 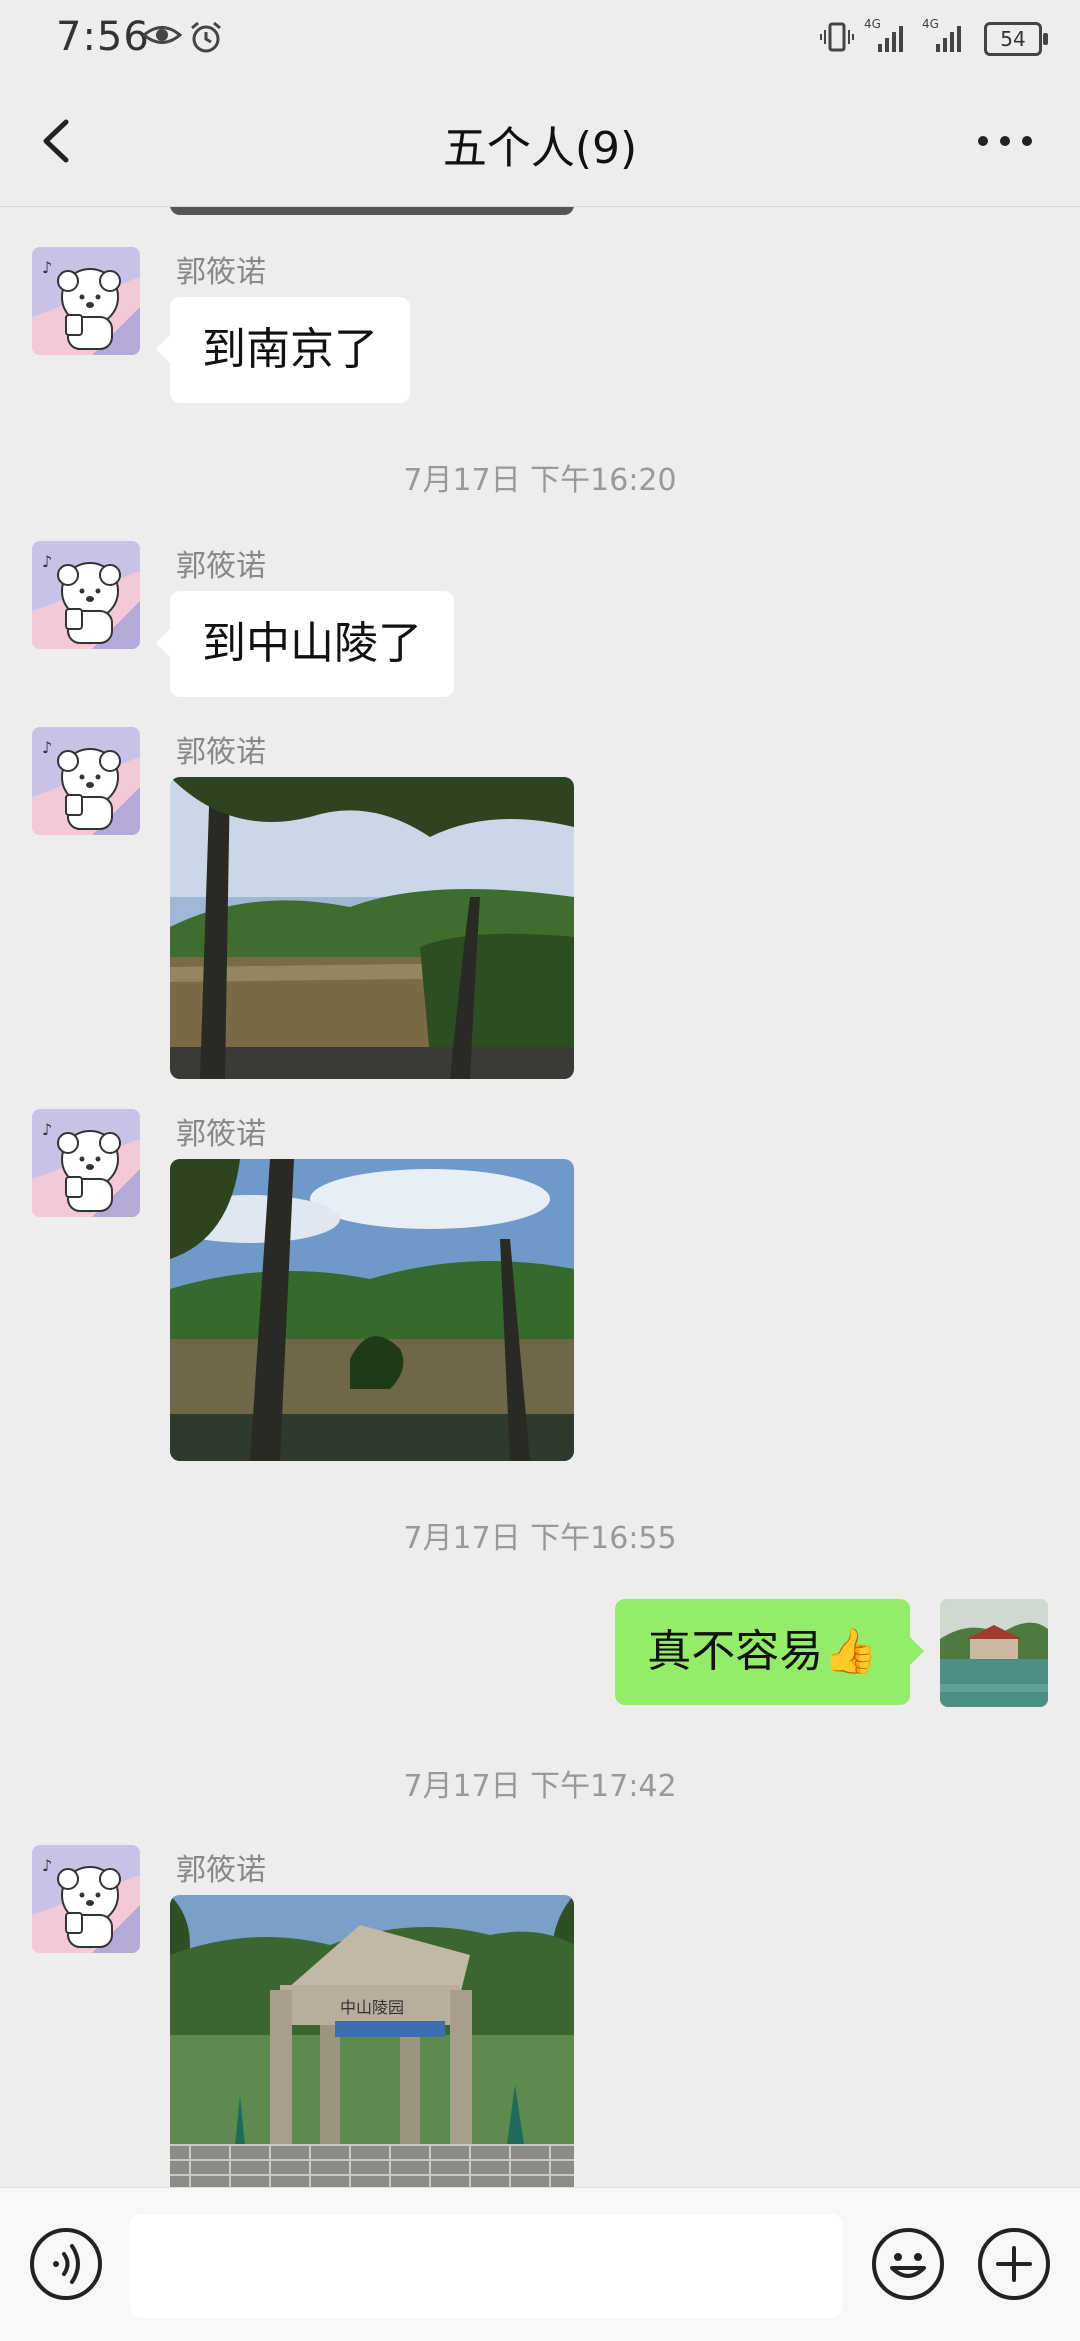 I want to click on chat-header: 五个人(9), so click(x=540, y=141).